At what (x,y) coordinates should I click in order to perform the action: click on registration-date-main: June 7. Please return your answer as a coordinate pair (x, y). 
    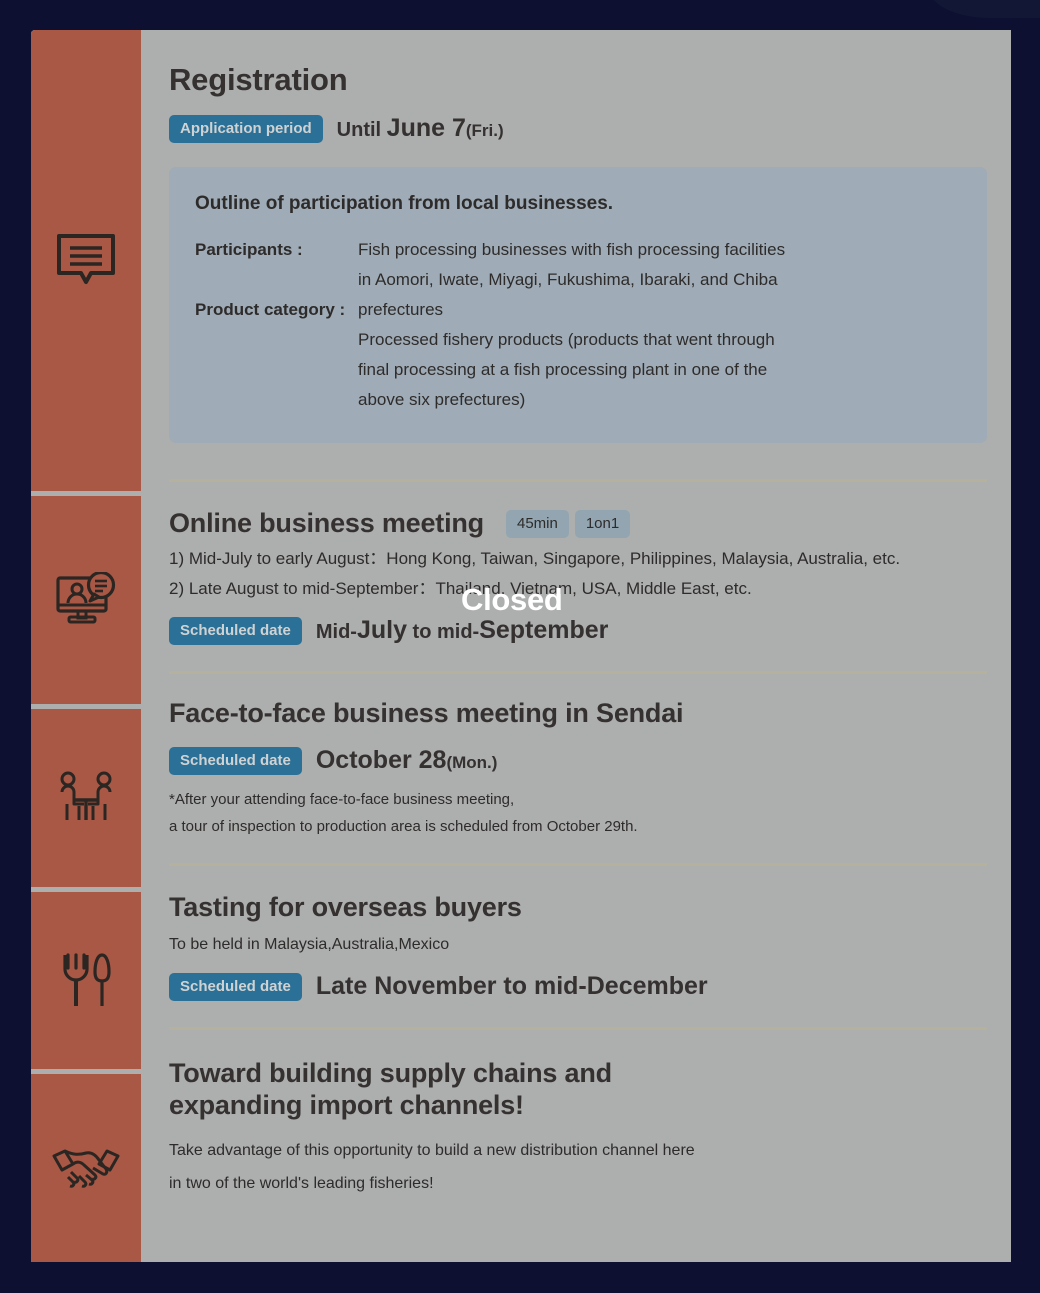
    Looking at the image, I should click on (426, 128).